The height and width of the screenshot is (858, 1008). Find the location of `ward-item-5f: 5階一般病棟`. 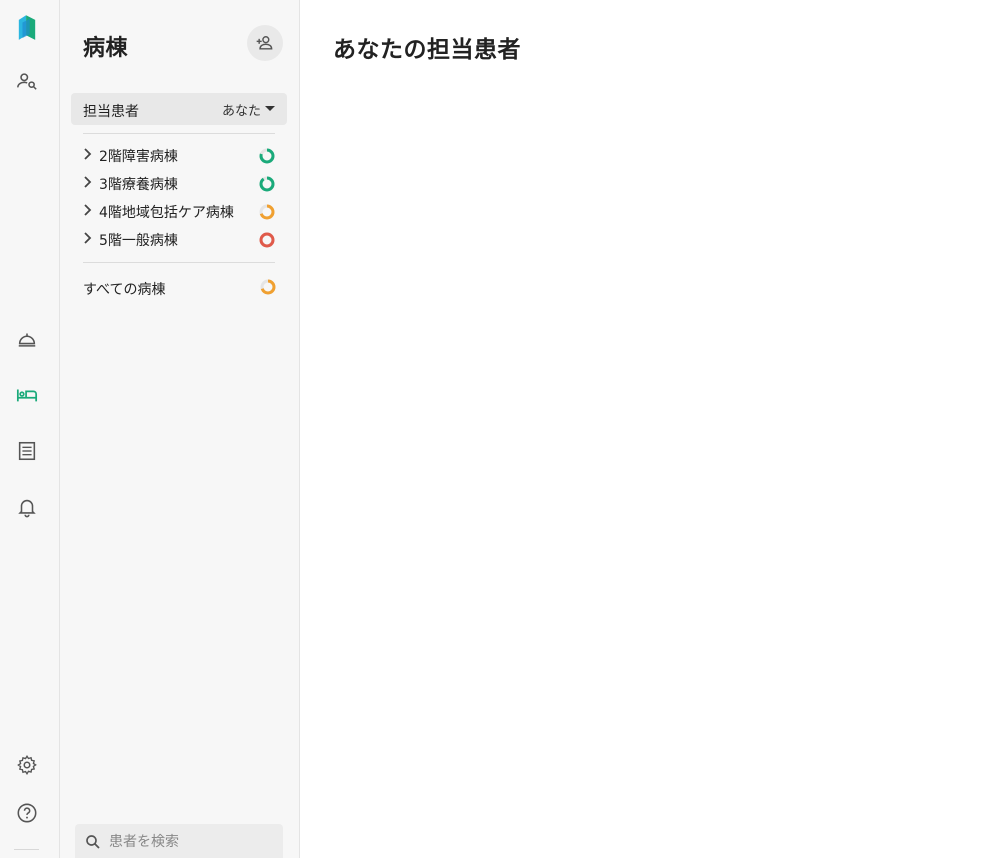

ward-item-5f: 5階一般病棟 is located at coordinates (180, 240).